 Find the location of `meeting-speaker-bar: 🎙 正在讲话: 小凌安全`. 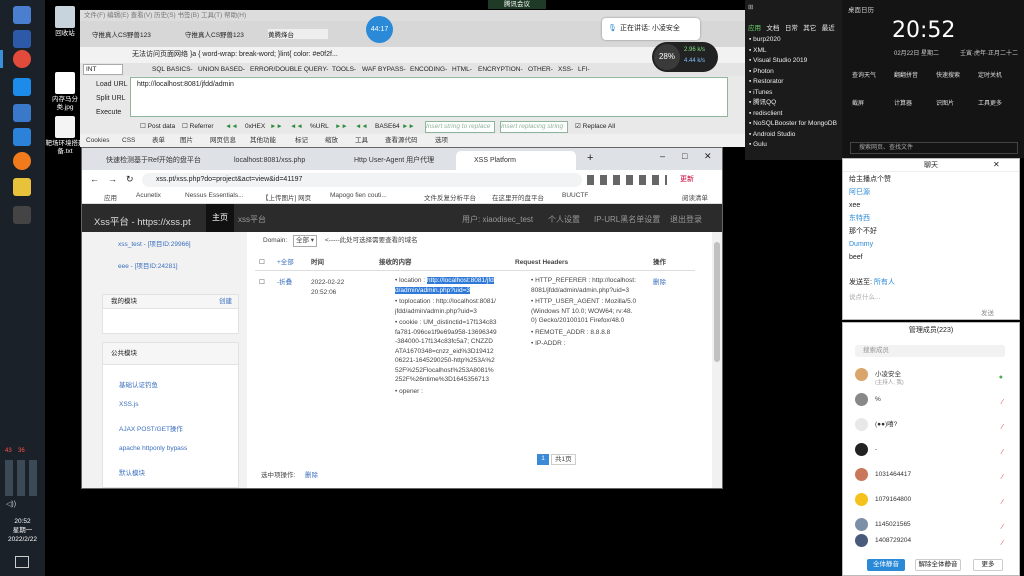

meeting-speaker-bar: 🎙 正在讲话: 小凌安全 is located at coordinates (651, 29).